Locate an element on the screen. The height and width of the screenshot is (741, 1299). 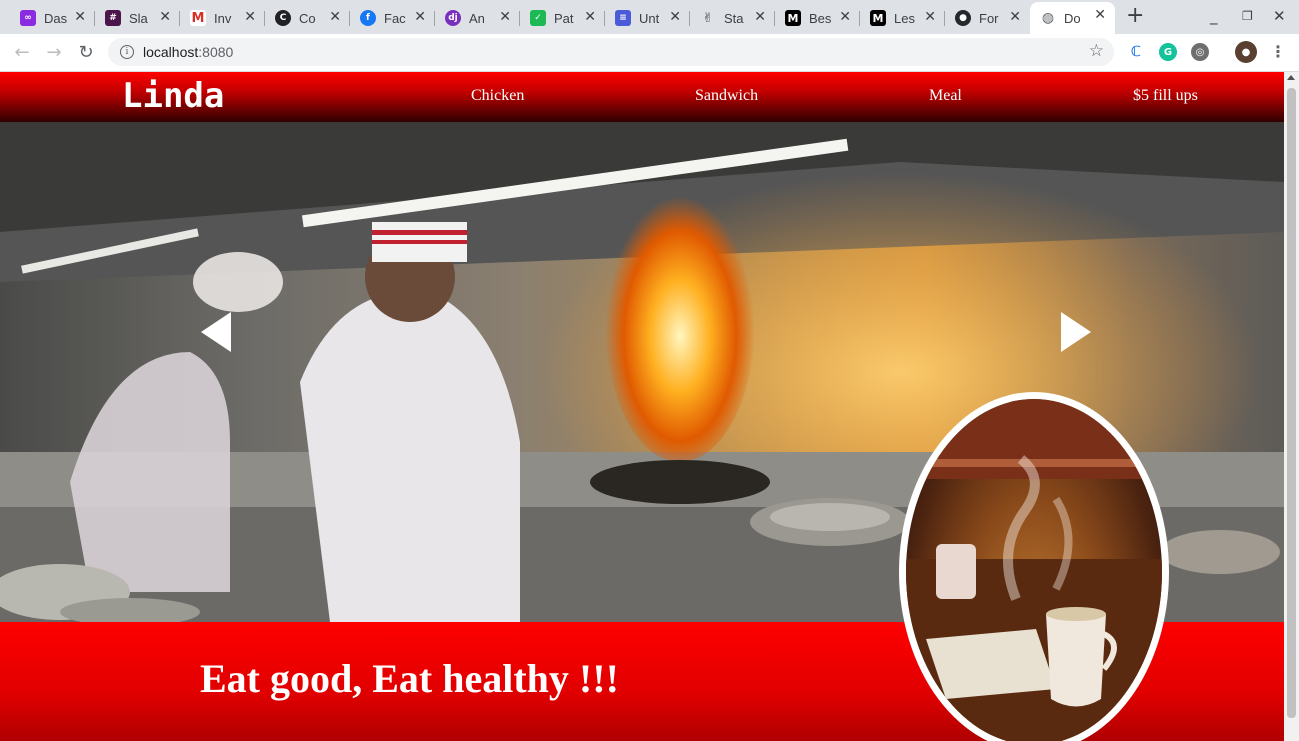
gmail-icon: M is located at coordinates (198, 18).